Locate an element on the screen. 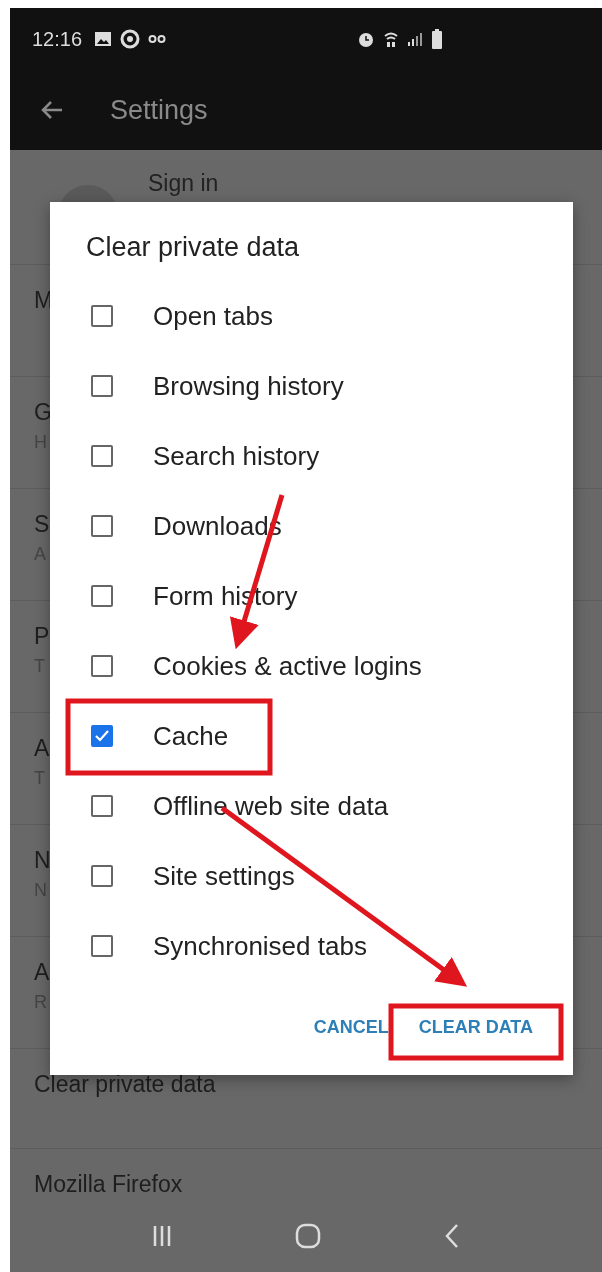  setting-title: Mozilla Firefox is located at coordinates (108, 1184).